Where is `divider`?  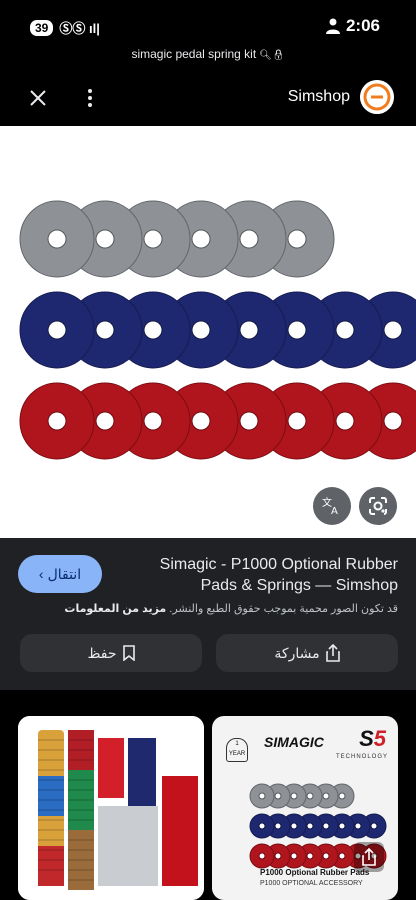
divider is located at coordinates (208, 695).